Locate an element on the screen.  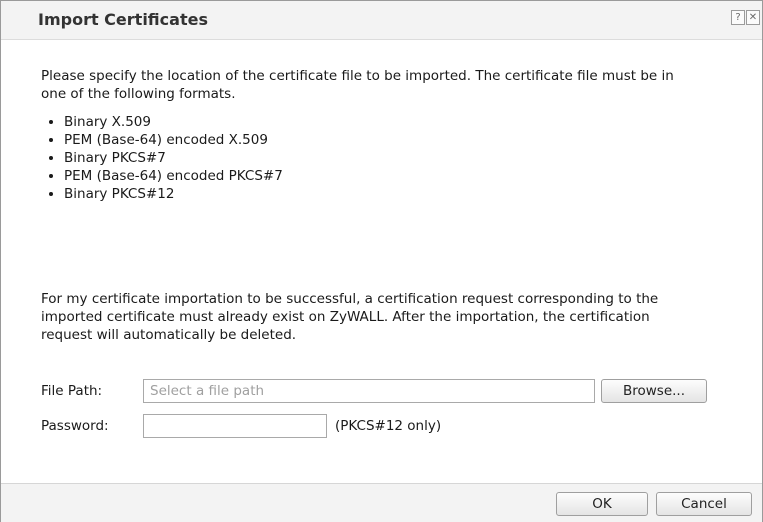
dialog-titlebar: Import Certificates ? ✕ is located at coordinates (381, 20).